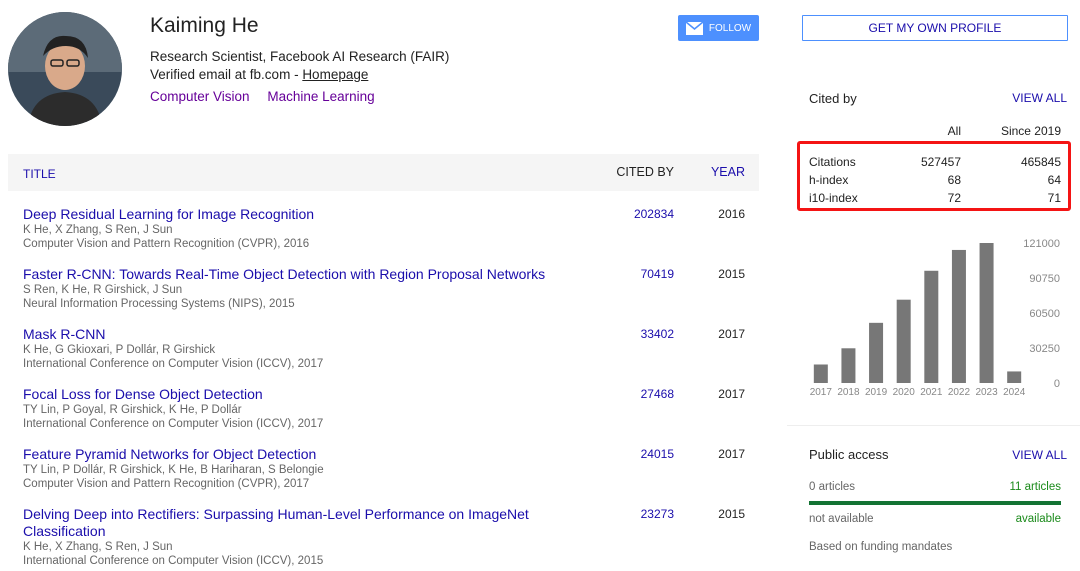  Describe the element at coordinates (657, 514) in the screenshot. I see `cited-by-link: 23273` at that location.